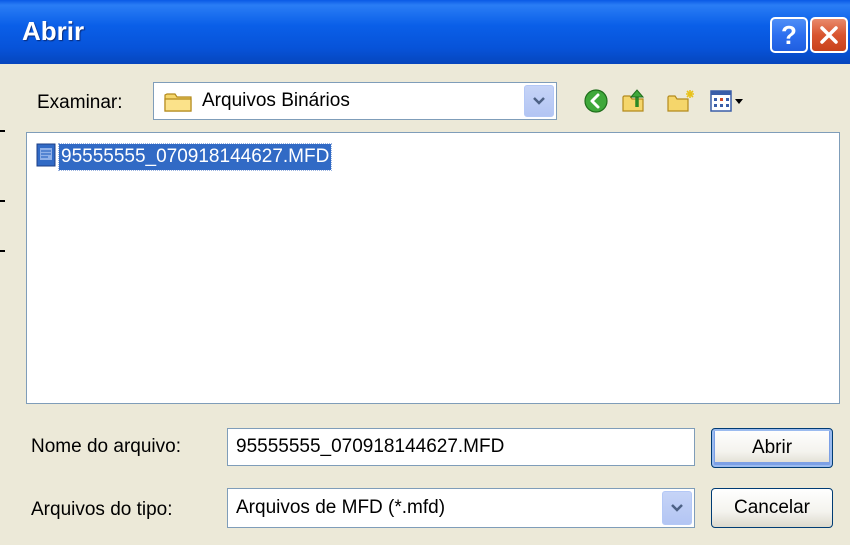 This screenshot has height=545, width=850. Describe the element at coordinates (80, 102) in the screenshot. I see `look-in-label: Examinar:` at that location.